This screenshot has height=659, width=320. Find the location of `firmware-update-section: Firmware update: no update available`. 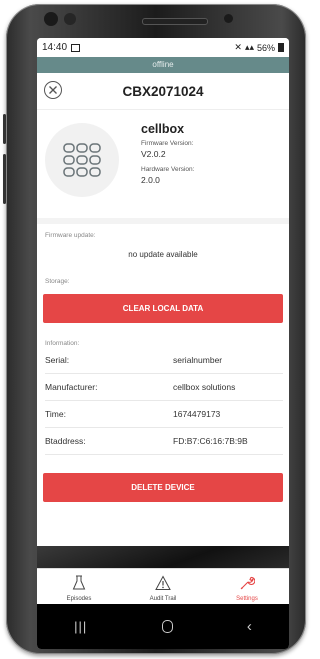

firmware-update-section: Firmware update: no update available is located at coordinates (163, 247).